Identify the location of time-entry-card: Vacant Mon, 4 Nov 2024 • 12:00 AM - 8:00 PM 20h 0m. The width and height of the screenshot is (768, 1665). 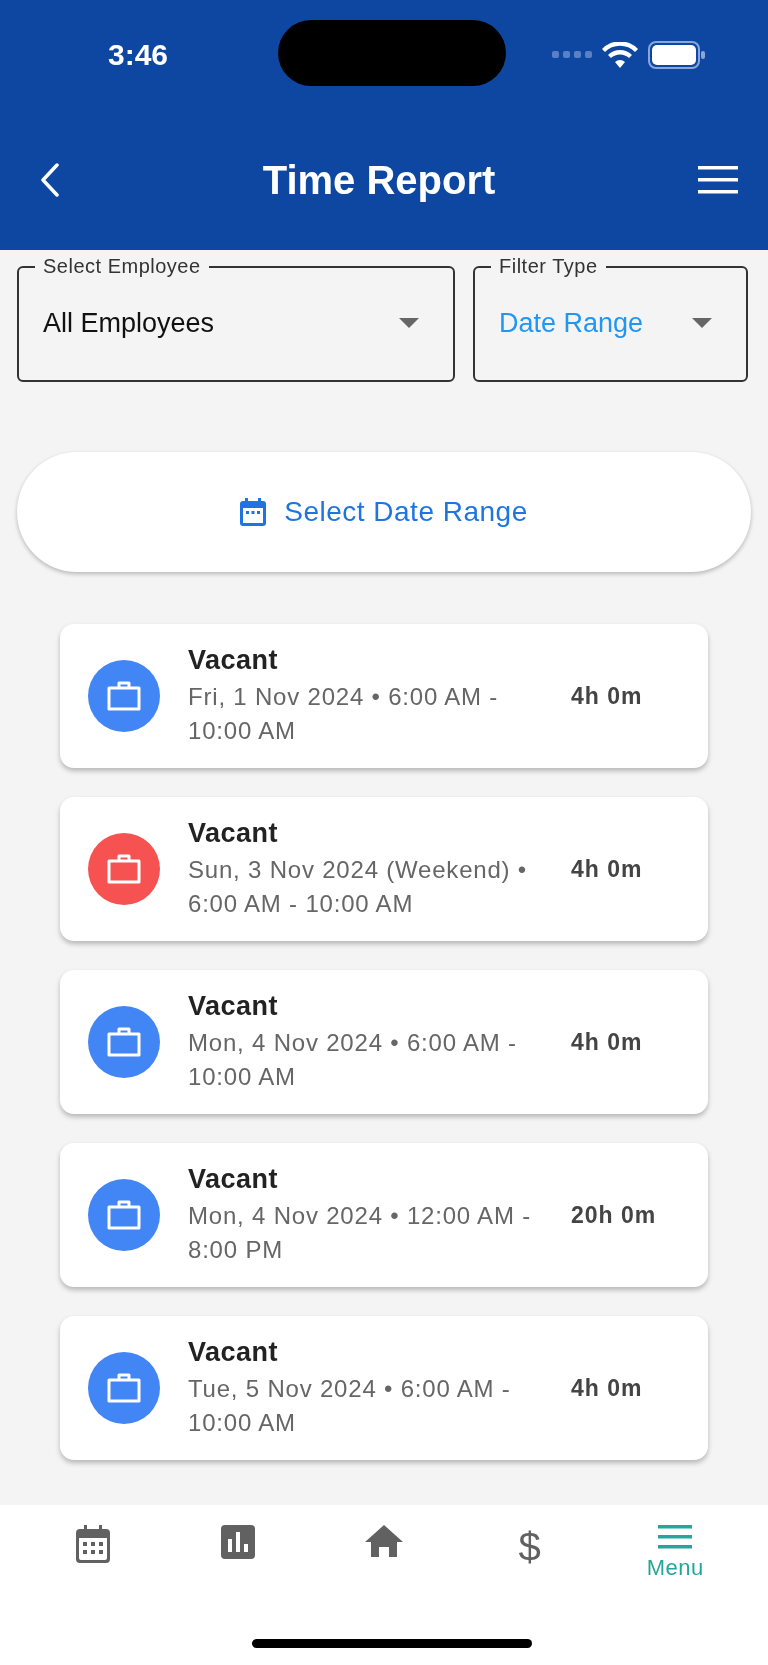
(384, 1215).